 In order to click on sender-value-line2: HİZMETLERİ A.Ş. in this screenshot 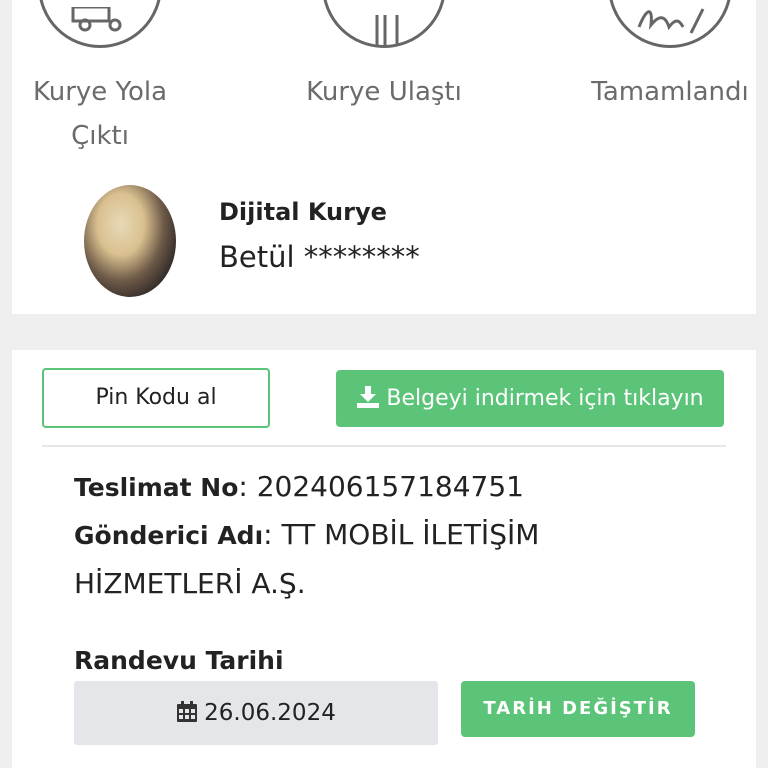, I will do `click(190, 583)`.